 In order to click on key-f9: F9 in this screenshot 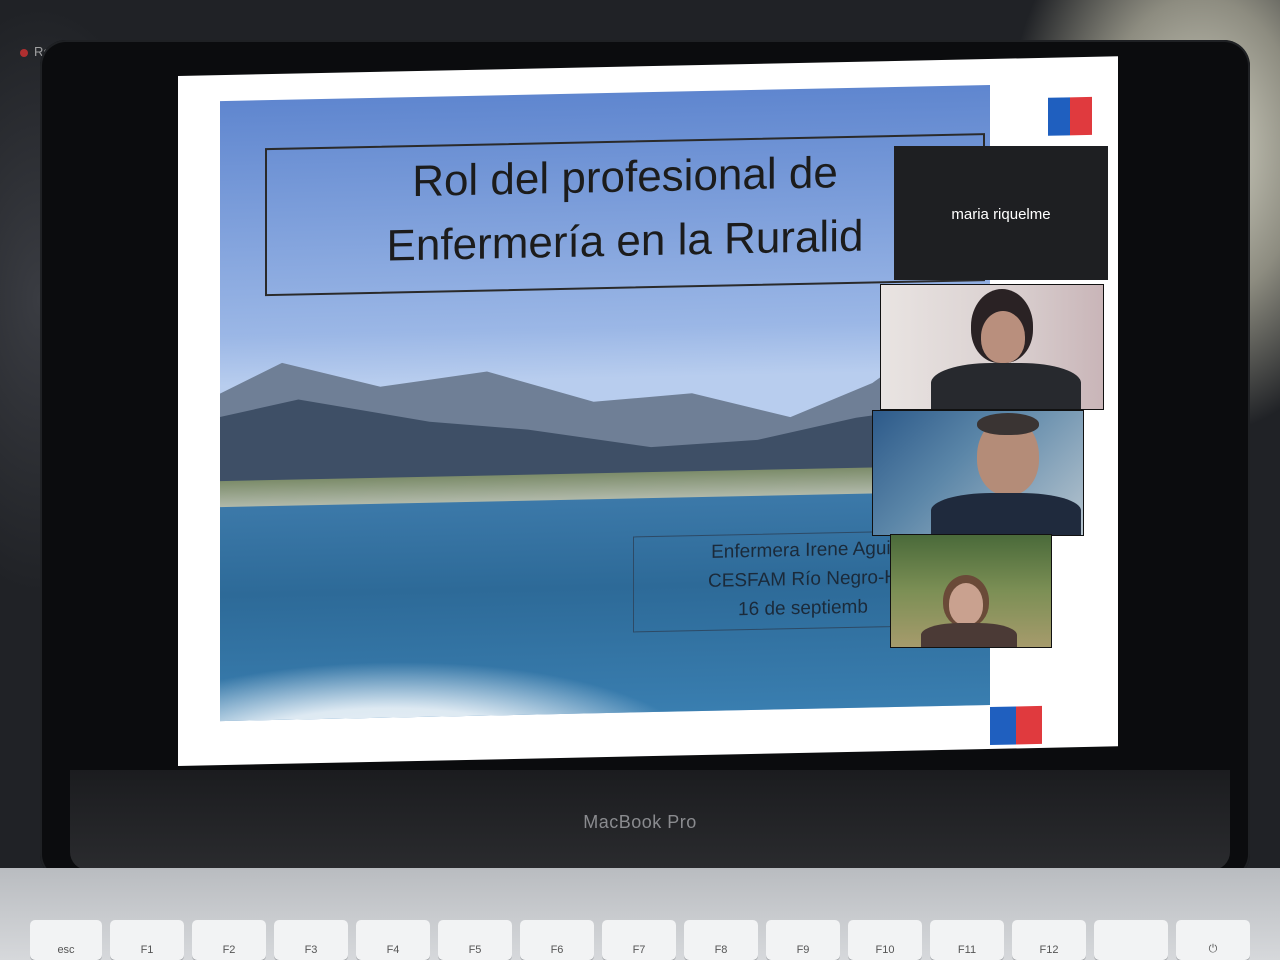, I will do `click(803, 940)`.